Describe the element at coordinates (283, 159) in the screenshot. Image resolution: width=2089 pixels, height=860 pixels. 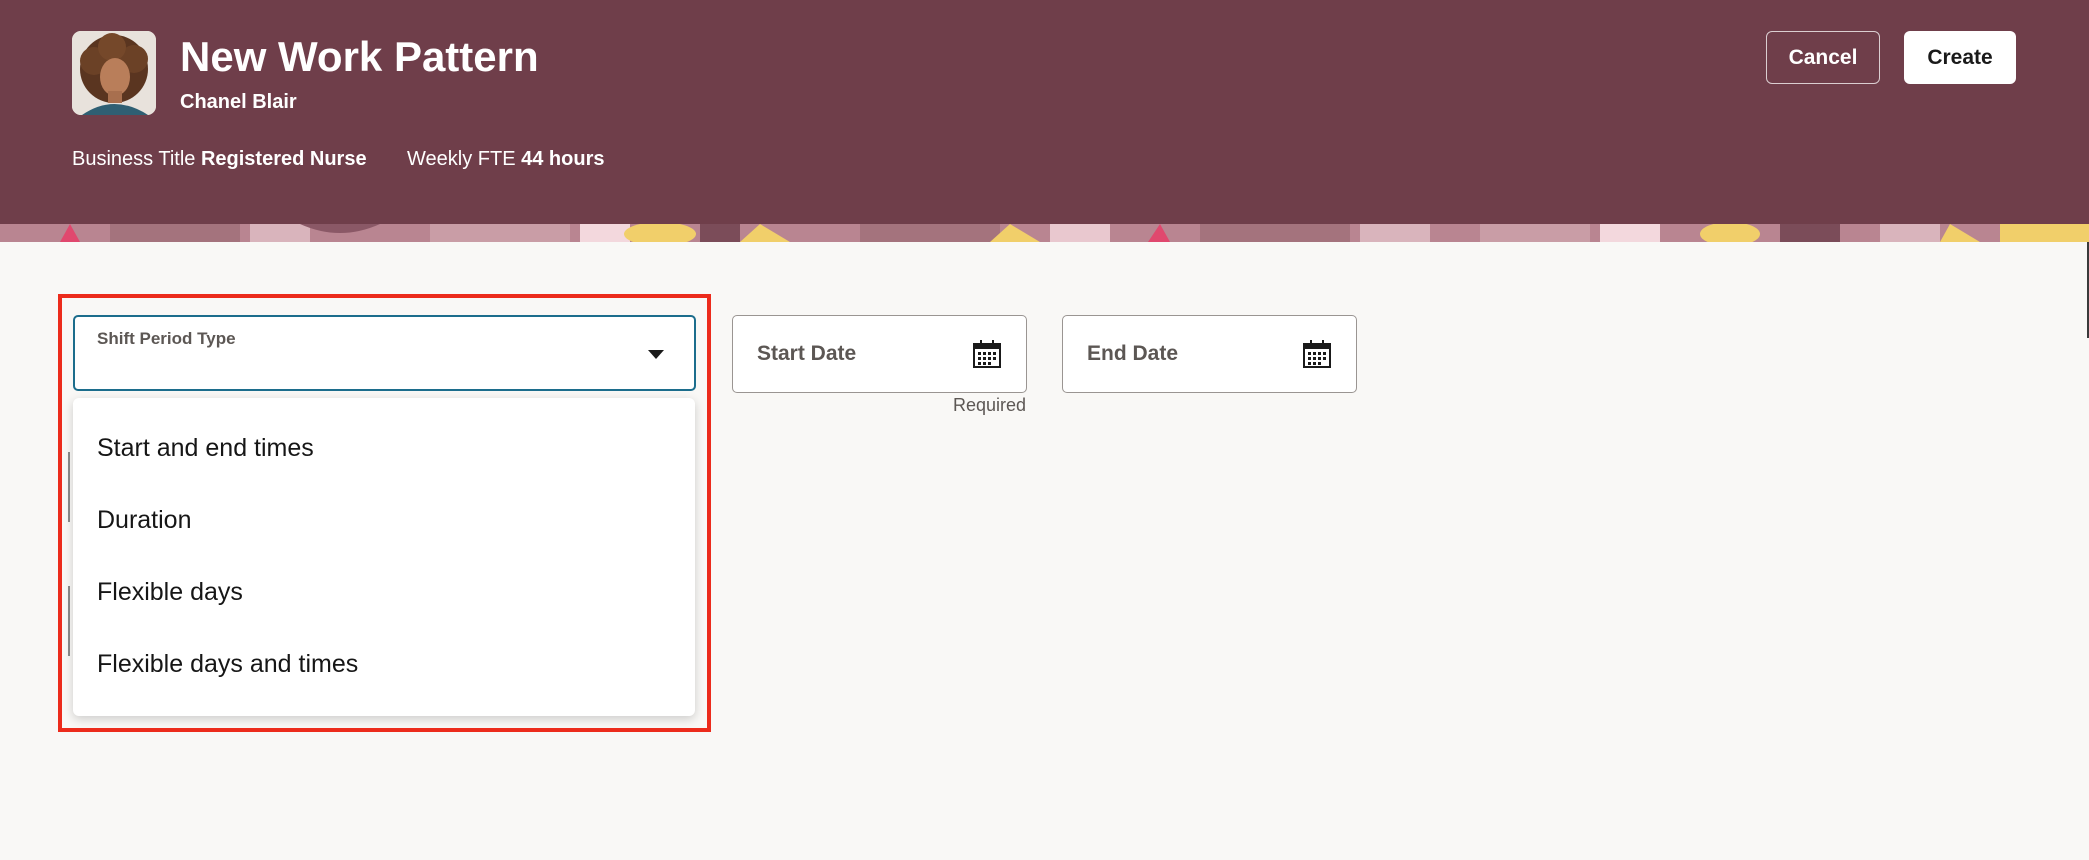
I see `business-title-value: Registered Nurse` at that location.